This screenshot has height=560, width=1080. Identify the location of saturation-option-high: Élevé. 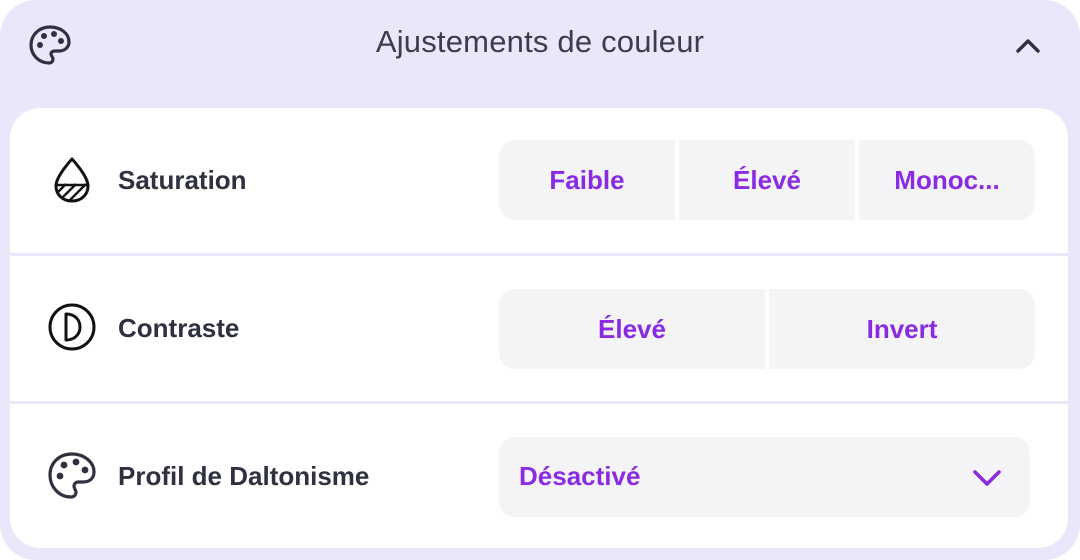
(767, 180).